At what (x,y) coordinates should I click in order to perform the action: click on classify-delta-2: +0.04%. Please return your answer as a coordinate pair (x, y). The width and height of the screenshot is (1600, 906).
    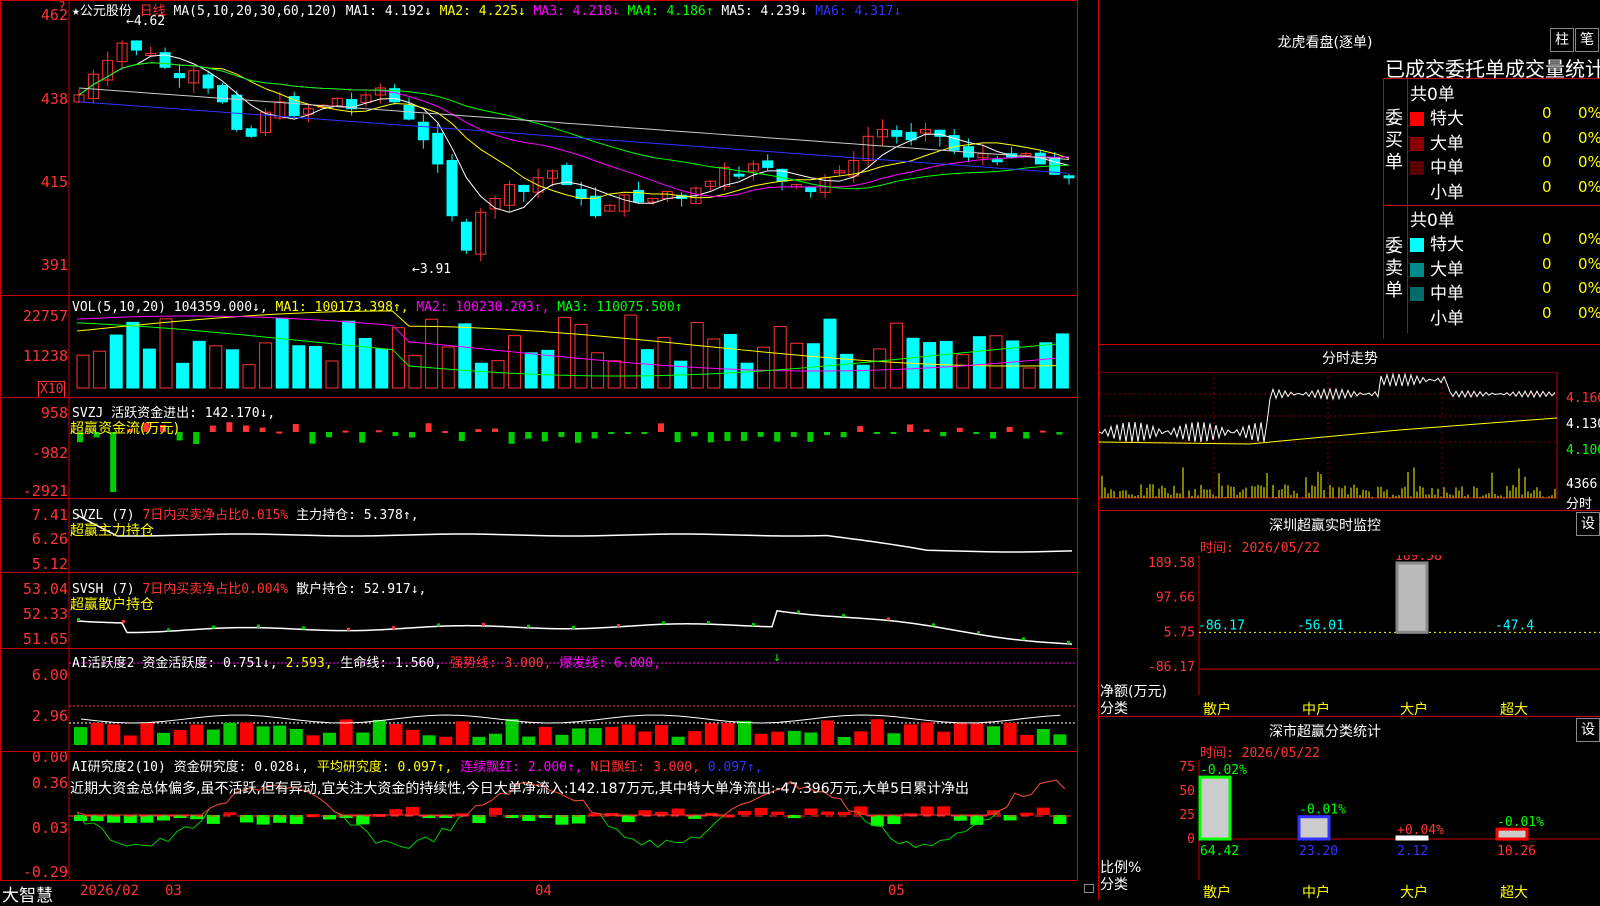
    Looking at the image, I should click on (1420, 830).